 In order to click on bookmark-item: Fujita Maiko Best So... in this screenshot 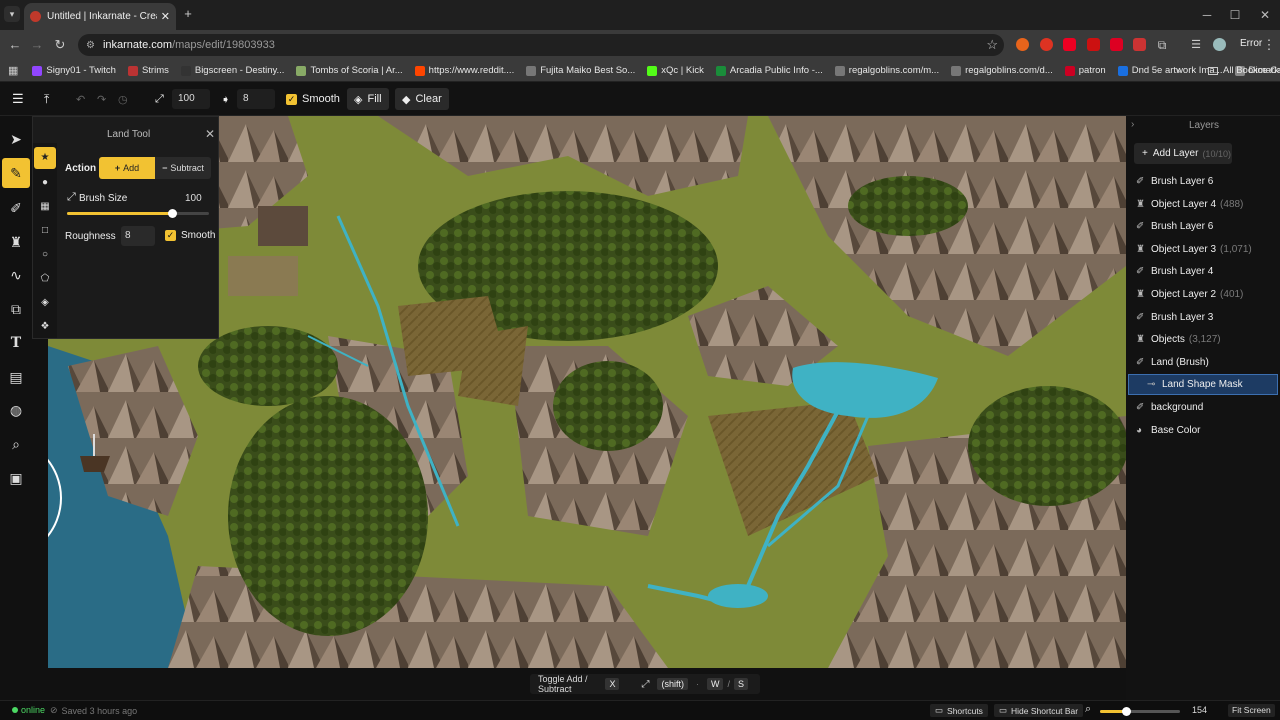, I will do `click(580, 70)`.